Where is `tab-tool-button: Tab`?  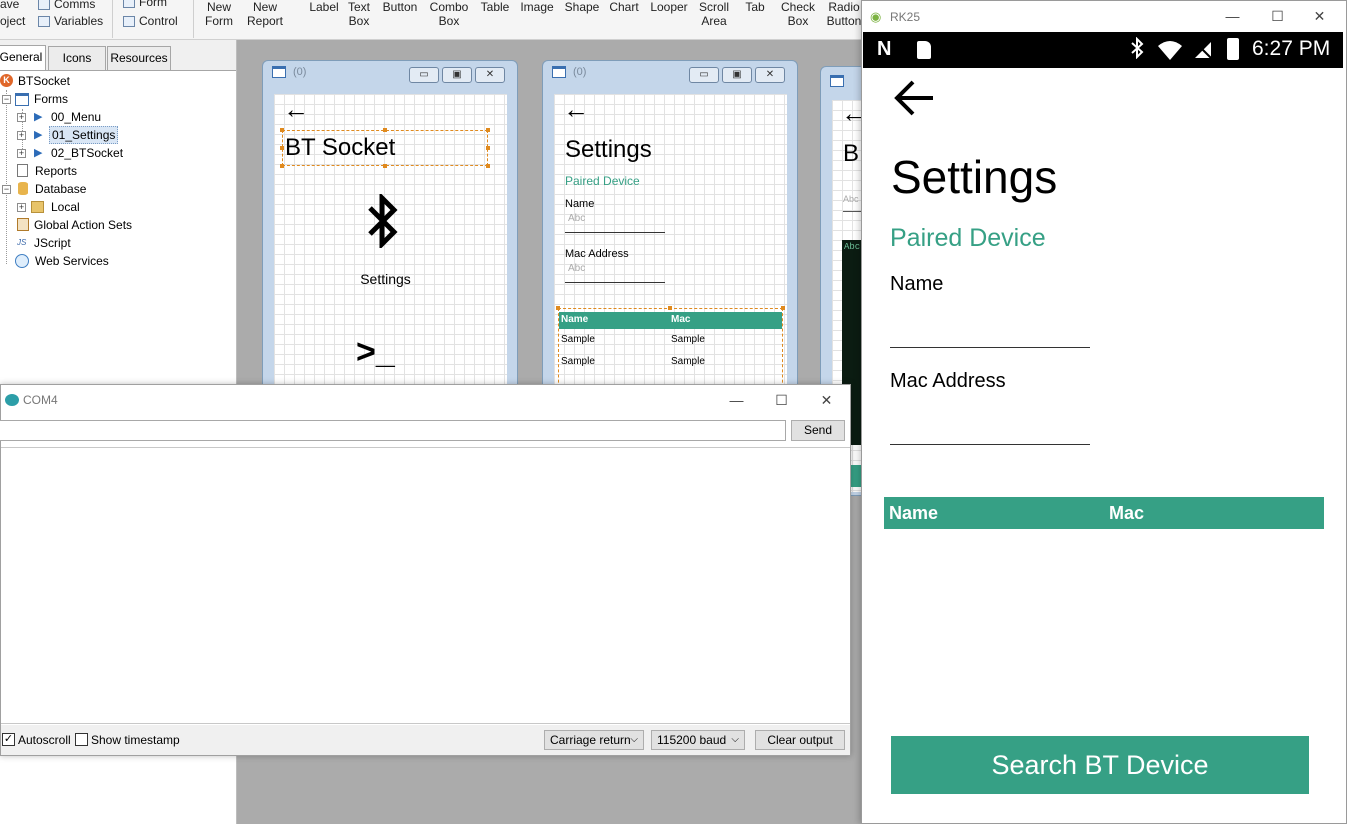 tab-tool-button: Tab is located at coordinates (755, 7).